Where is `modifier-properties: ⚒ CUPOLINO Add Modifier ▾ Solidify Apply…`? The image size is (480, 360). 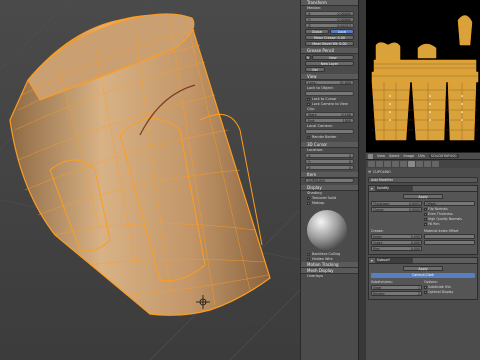
modifier-properties: ⚒ CUPOLINO Add Modifier ▾ Solidify Apply… is located at coordinates (423, 260).